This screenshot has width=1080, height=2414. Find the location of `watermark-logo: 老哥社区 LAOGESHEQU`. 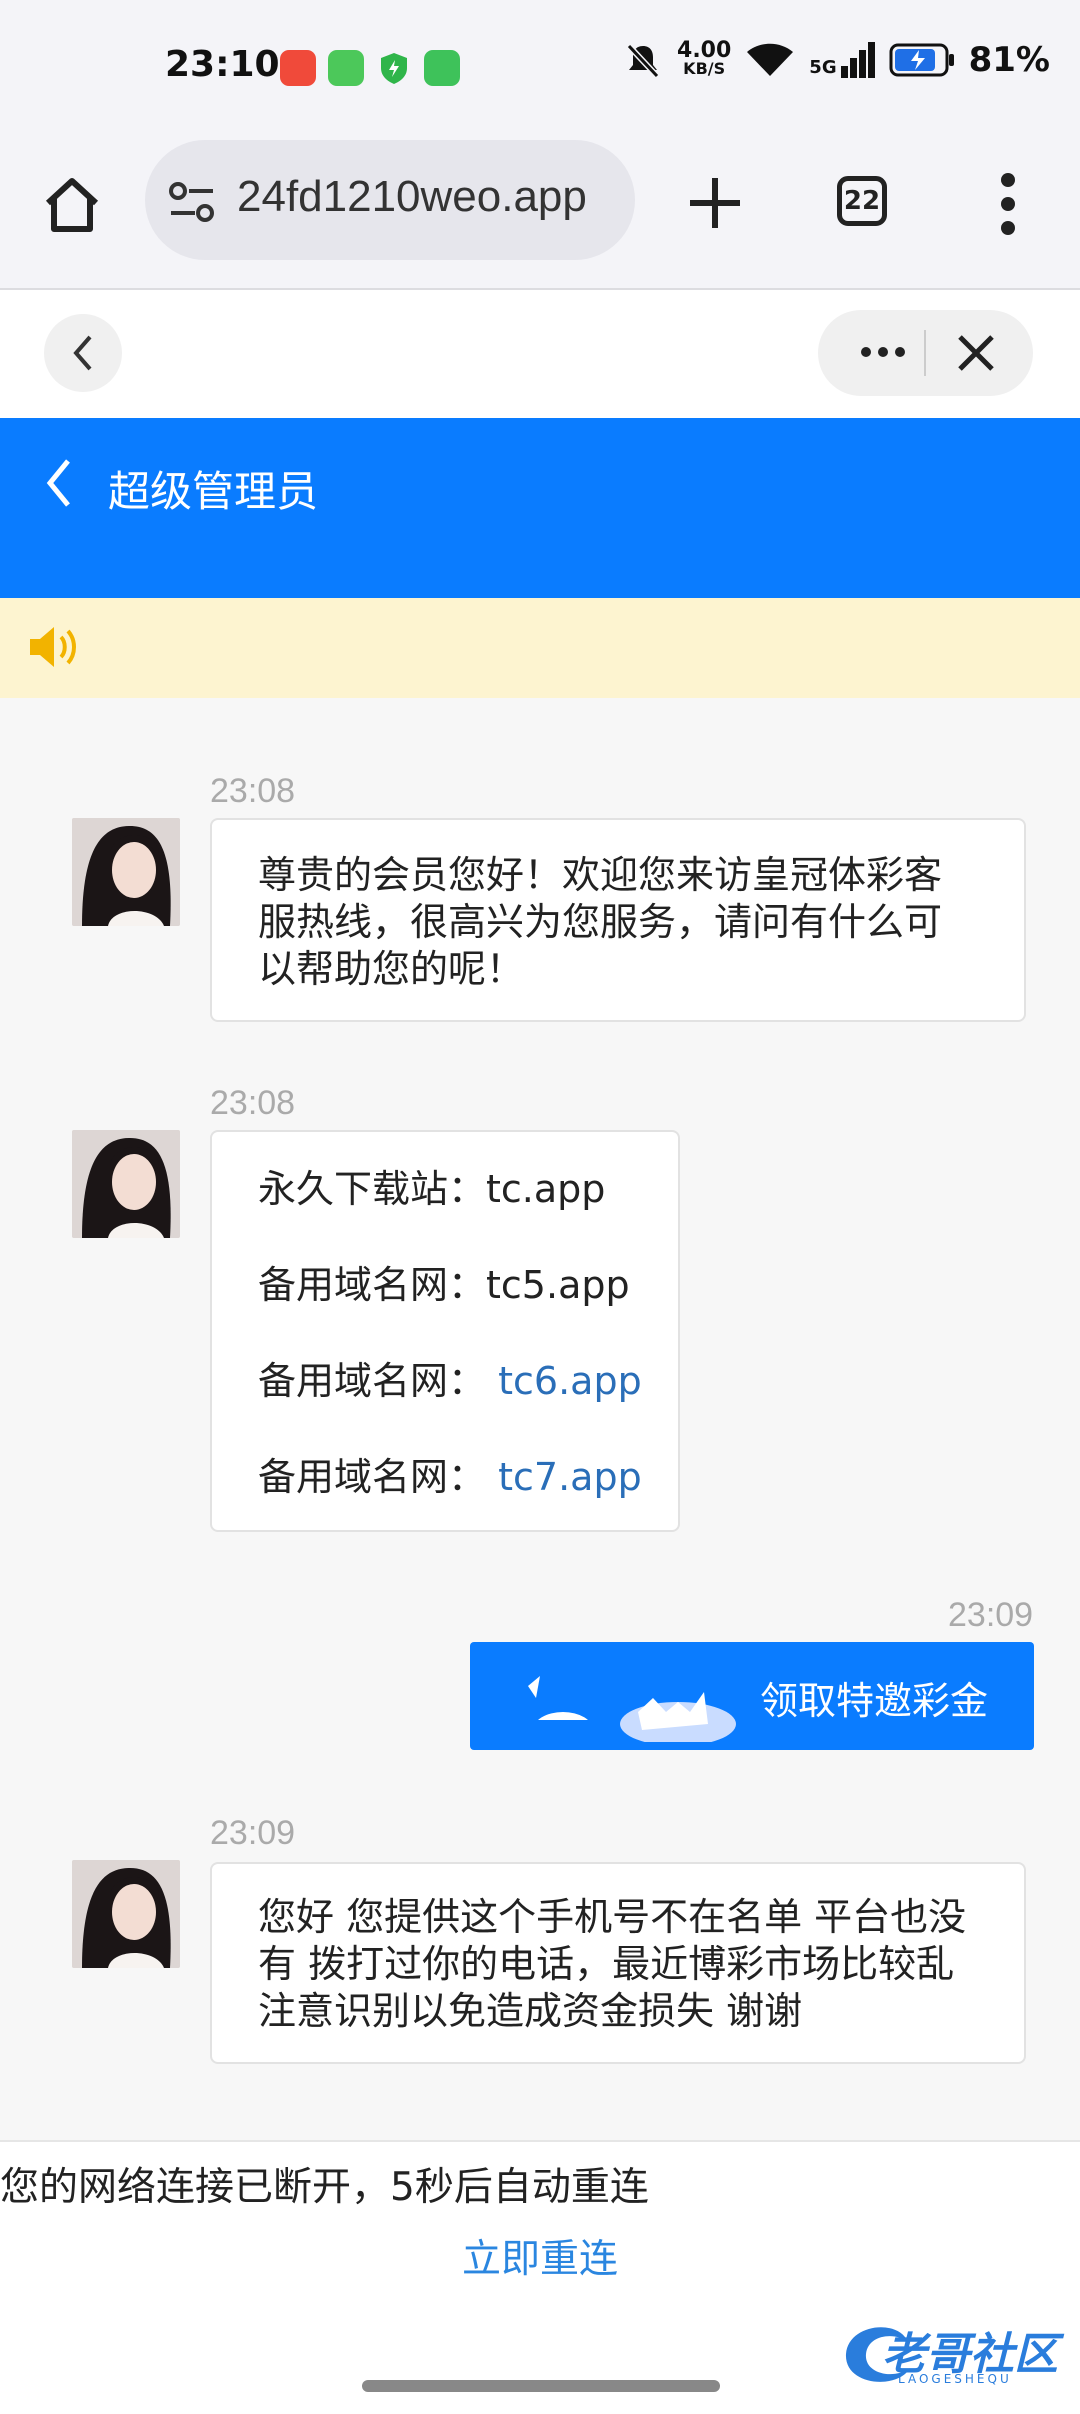

watermark-logo: 老哥社区 LAOGESHEQU is located at coordinates (953, 2354).